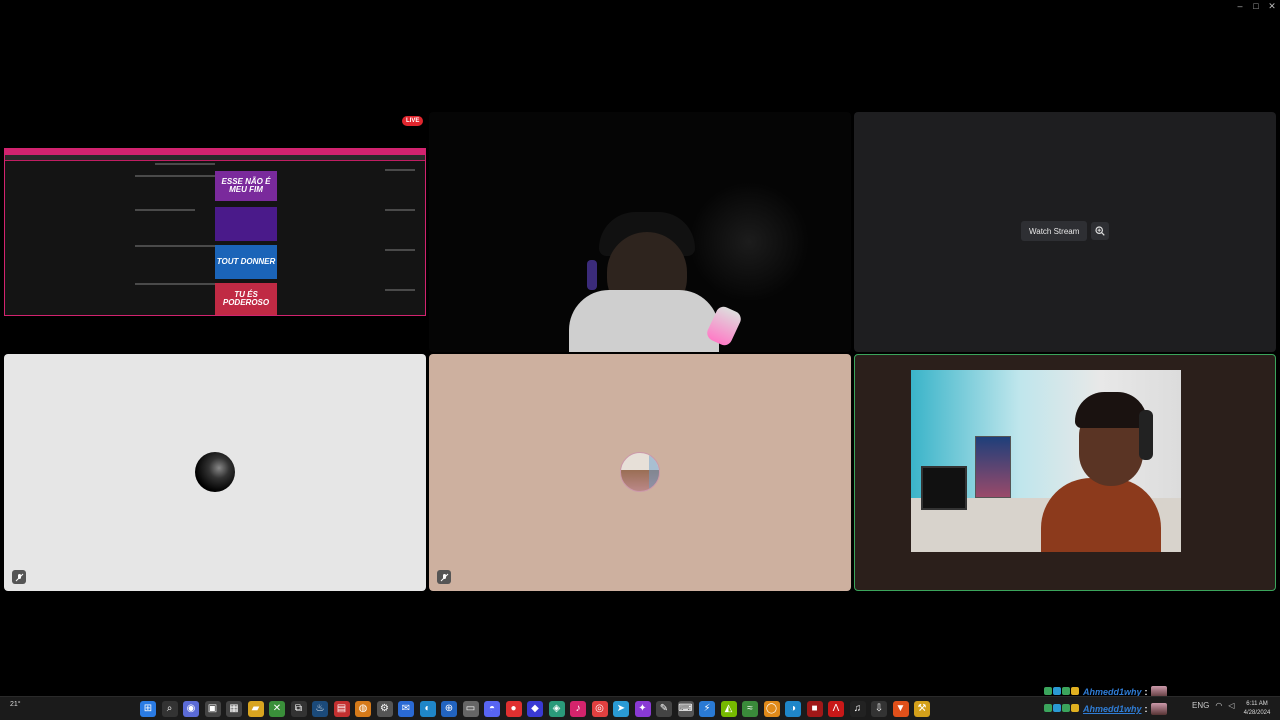 This screenshot has height=720, width=1280. I want to click on person-hair, so click(1111, 410).